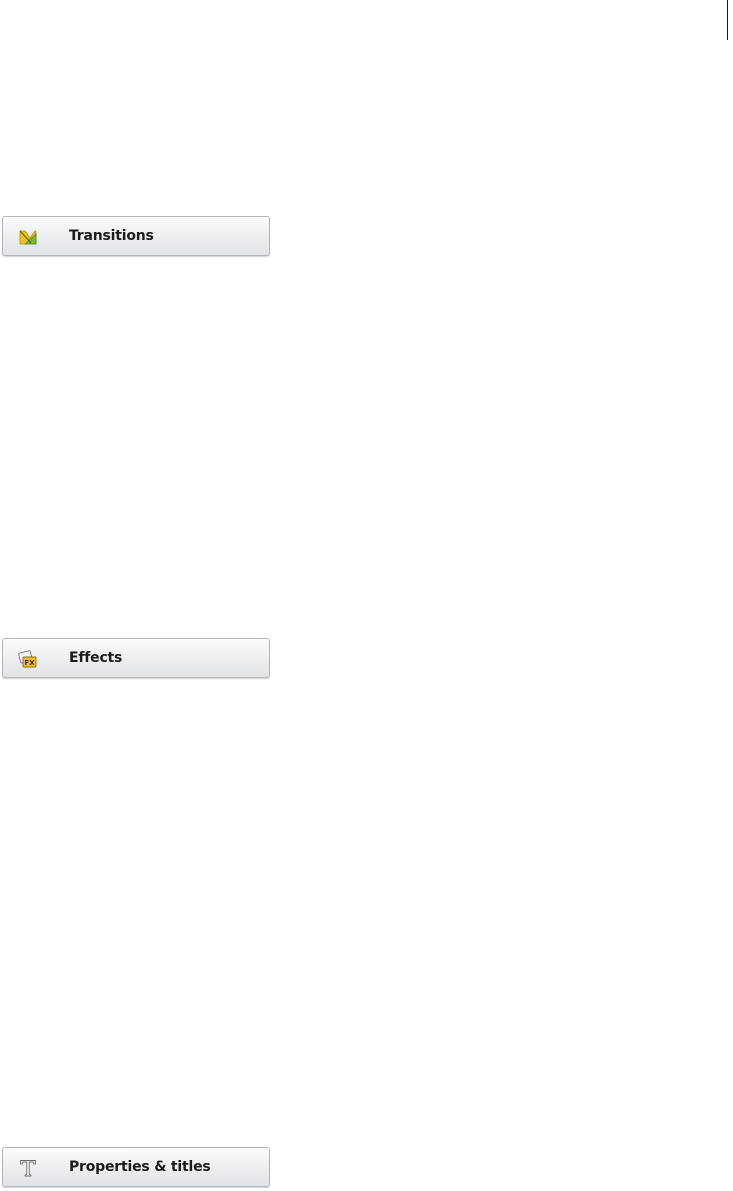 The height and width of the screenshot is (1191, 733). Describe the element at coordinates (140, 1167) in the screenshot. I see `properties-titles-label: Properties & titles` at that location.